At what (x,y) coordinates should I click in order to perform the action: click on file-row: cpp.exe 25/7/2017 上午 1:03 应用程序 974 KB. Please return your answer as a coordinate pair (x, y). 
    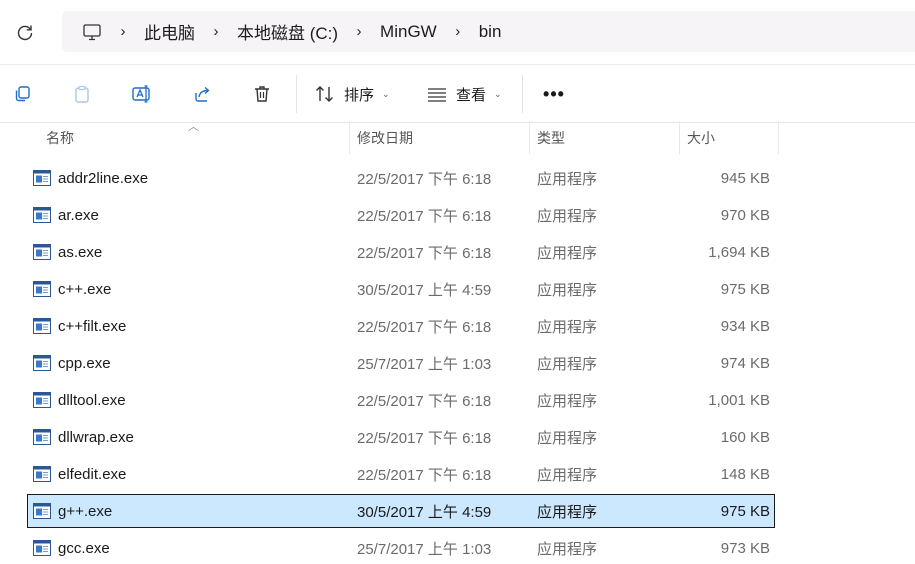
    Looking at the image, I should click on (401, 363).